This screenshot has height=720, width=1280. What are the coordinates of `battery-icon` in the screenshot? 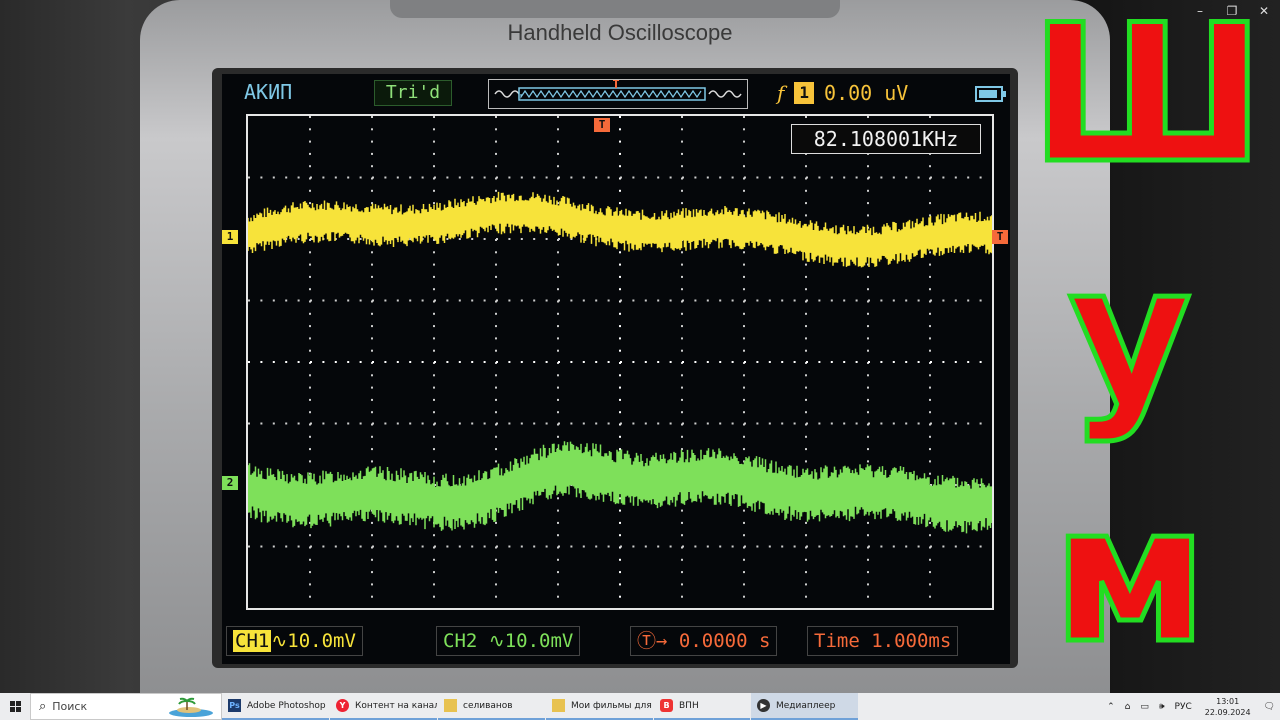 It's located at (990, 94).